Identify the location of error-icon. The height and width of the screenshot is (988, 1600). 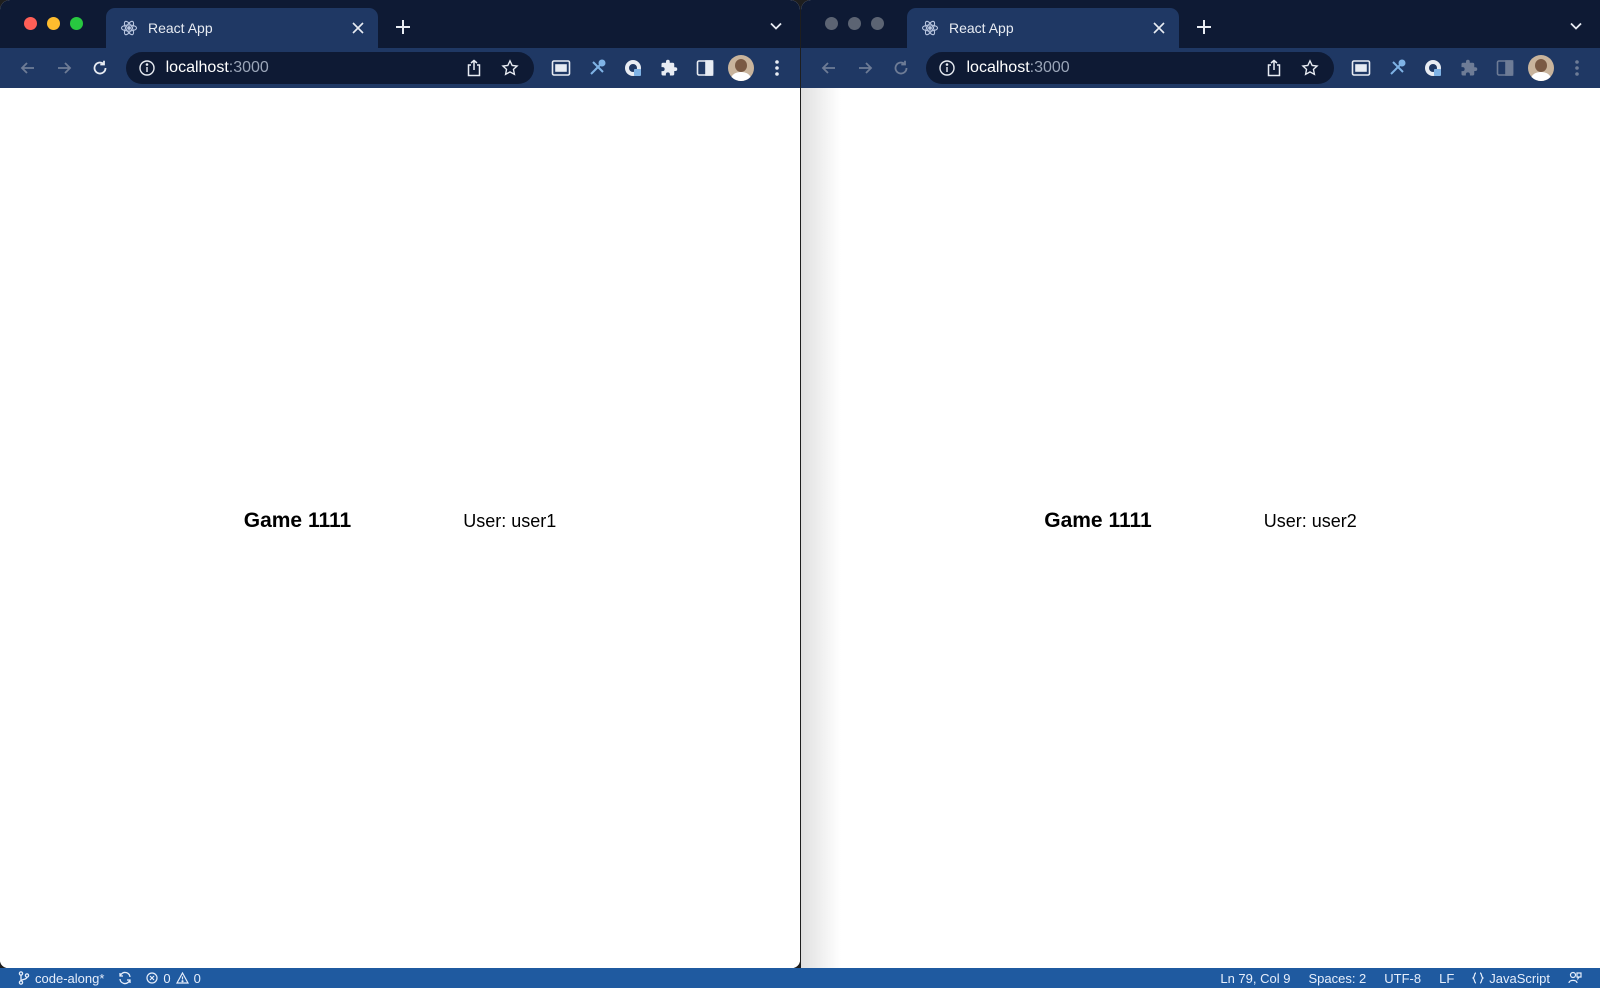
(152, 978).